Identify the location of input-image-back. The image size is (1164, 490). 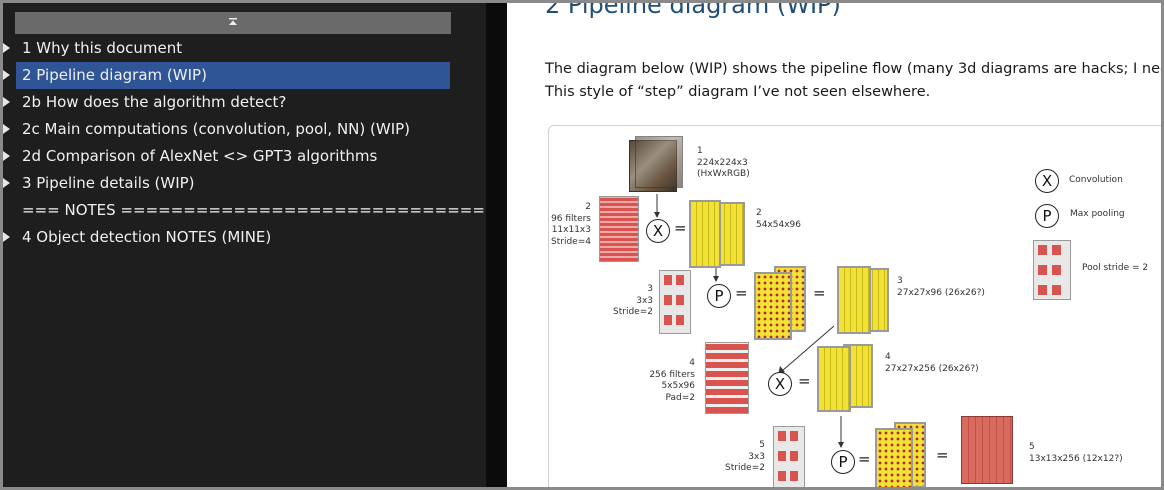
(659, 162).